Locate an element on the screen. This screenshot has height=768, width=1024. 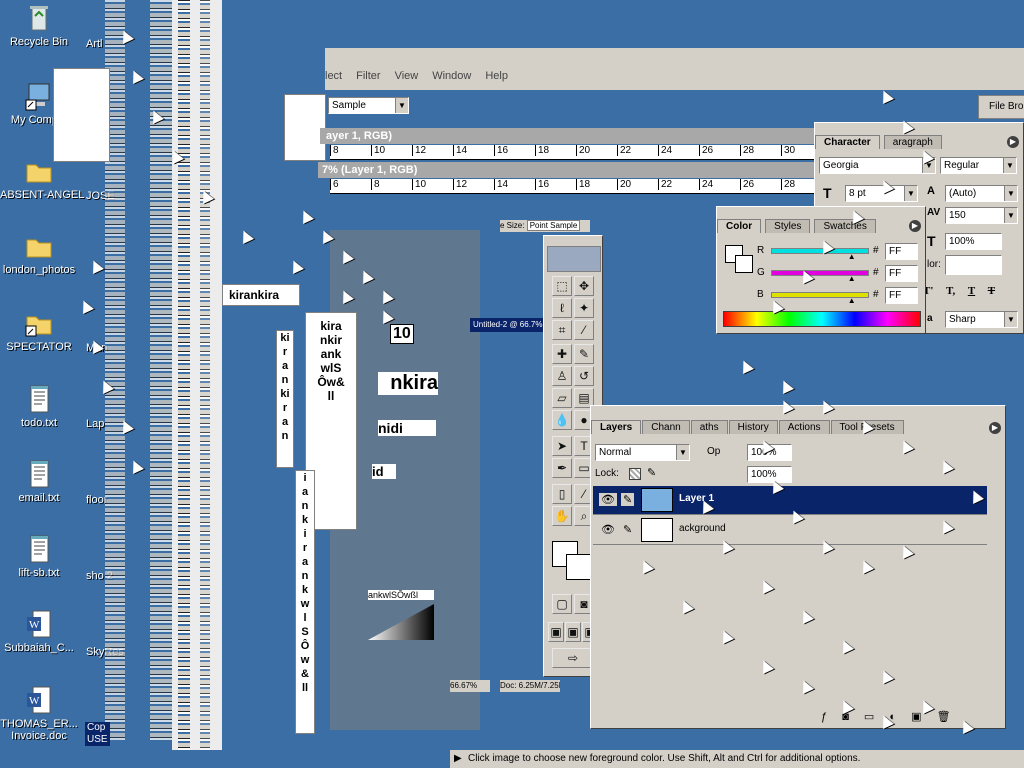
strikethrough-button: T is located at coordinates (991, 291).